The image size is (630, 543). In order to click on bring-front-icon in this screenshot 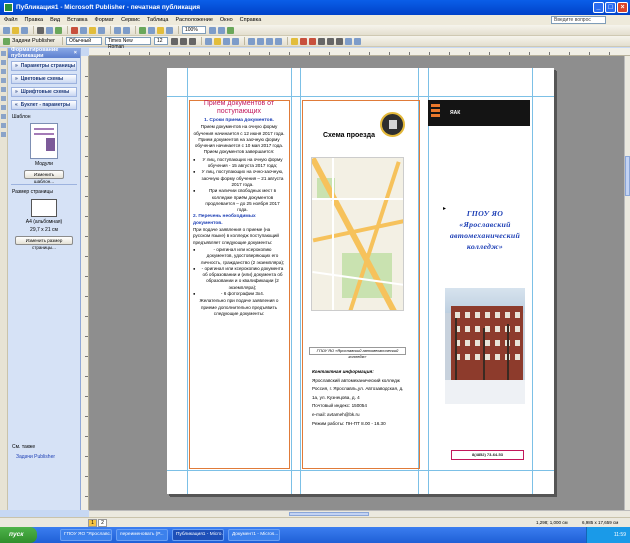, I will do `click(169, 30)`.